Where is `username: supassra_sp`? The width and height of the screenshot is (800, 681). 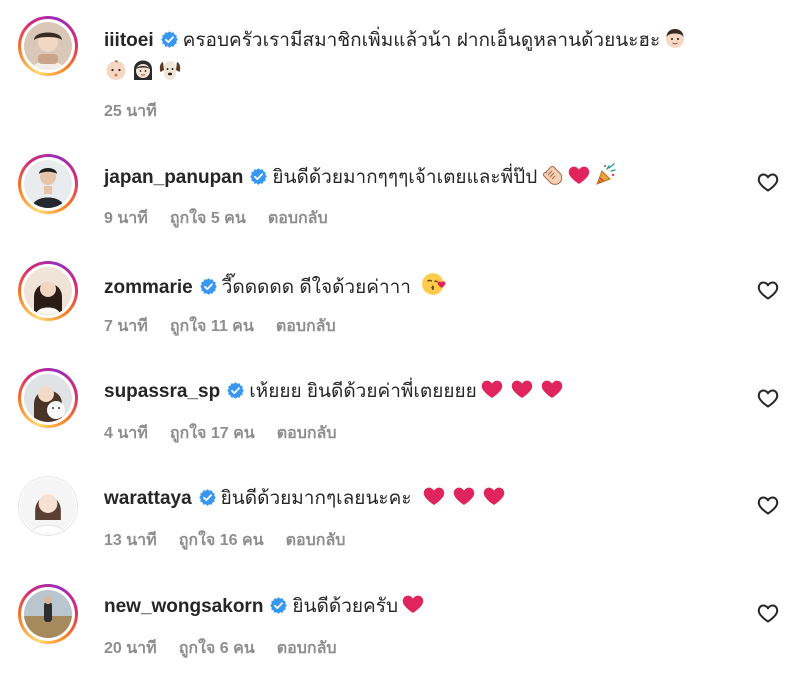
username: supassra_sp is located at coordinates (162, 391).